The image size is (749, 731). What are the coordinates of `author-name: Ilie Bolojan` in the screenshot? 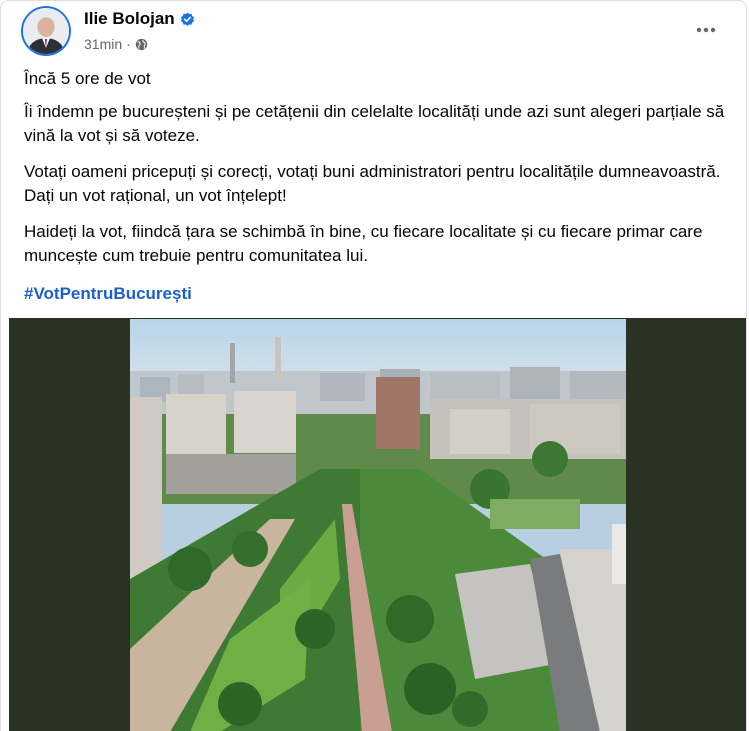 It's located at (129, 19).